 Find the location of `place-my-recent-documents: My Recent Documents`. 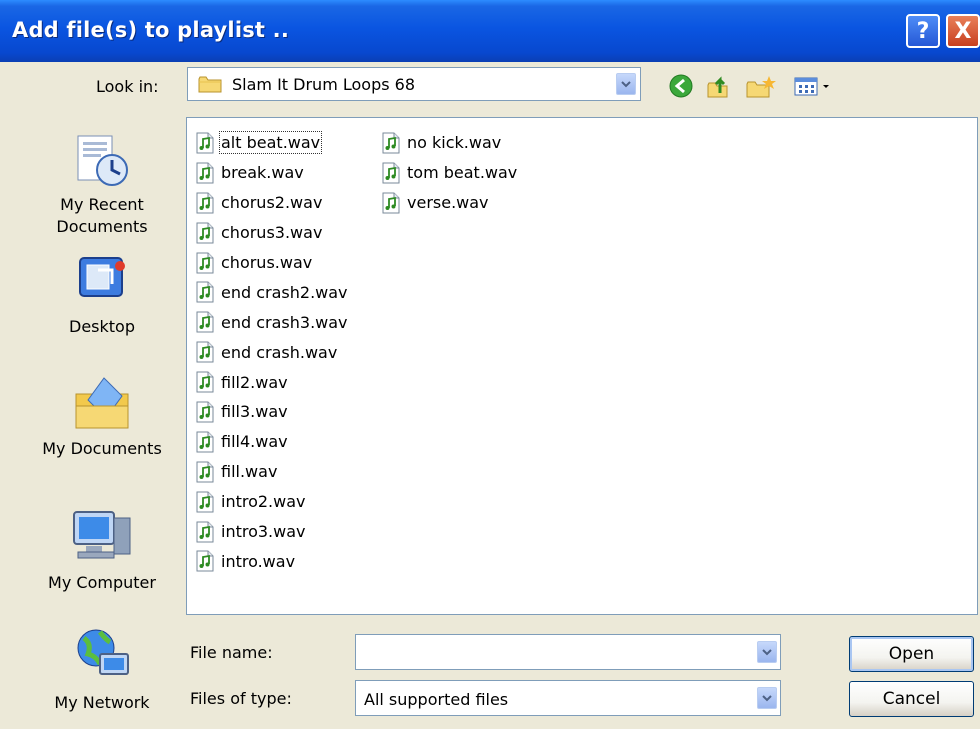

place-my-recent-documents: My Recent Documents is located at coordinates (102, 185).